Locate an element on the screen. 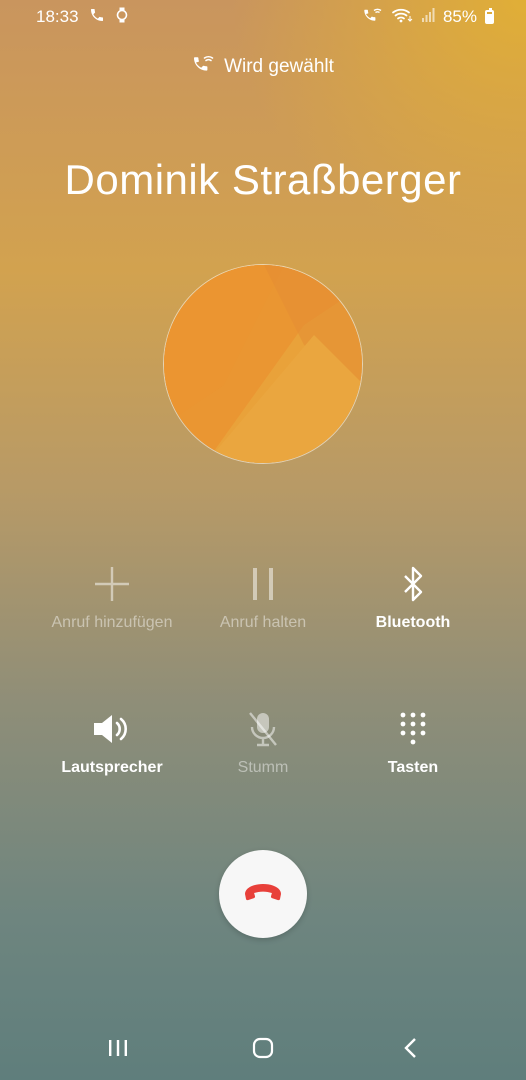  keypad-icon is located at coordinates (413, 729).